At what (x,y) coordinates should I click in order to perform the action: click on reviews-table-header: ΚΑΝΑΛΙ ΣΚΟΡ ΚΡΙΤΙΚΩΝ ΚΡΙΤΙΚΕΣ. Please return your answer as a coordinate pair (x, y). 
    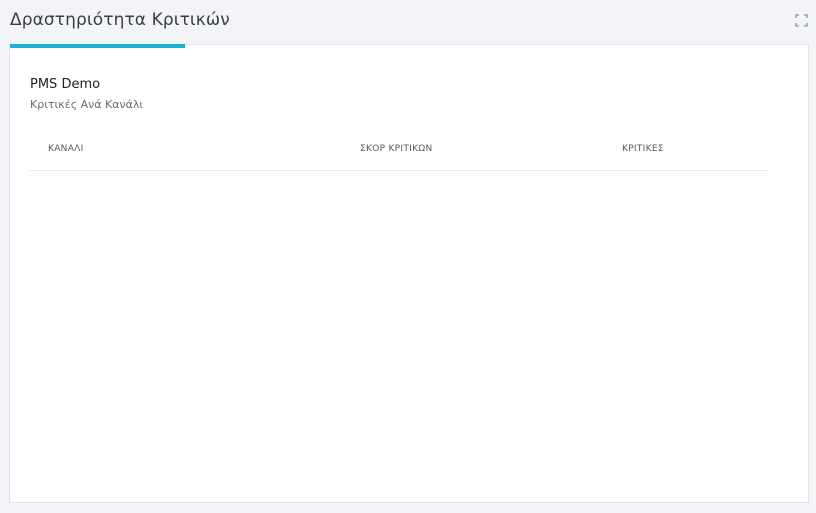
    Looking at the image, I should click on (399, 153).